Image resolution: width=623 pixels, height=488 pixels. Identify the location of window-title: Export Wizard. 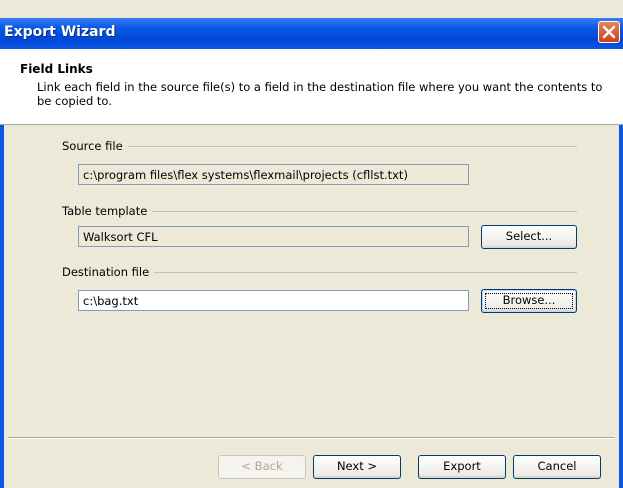
(60, 32).